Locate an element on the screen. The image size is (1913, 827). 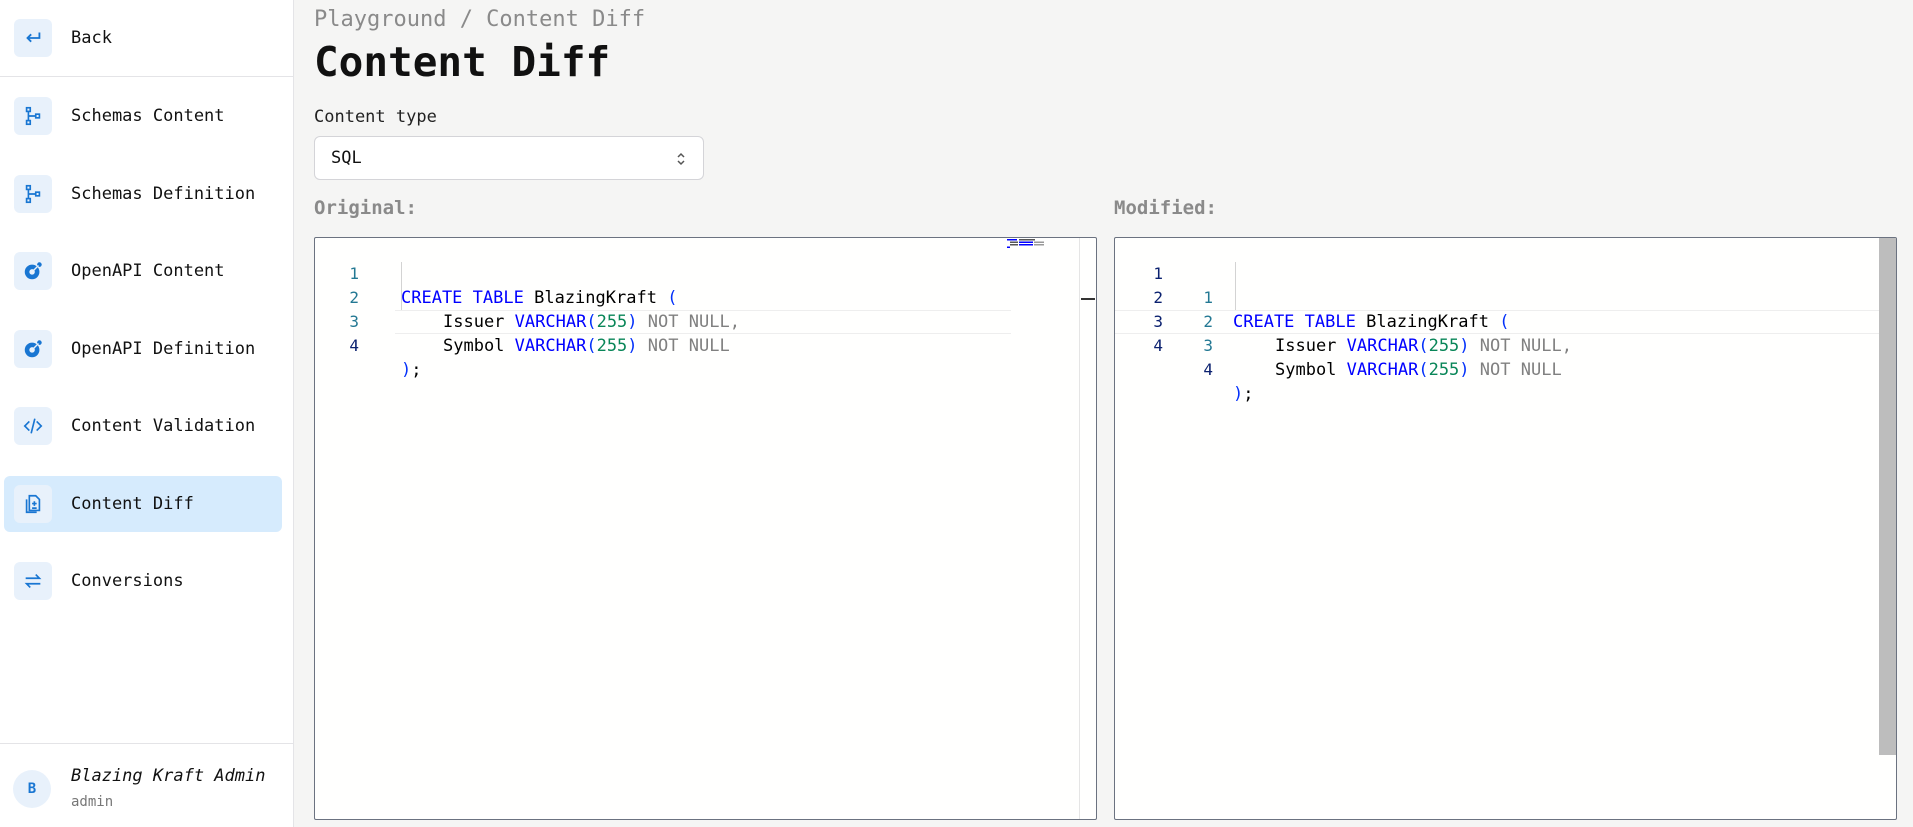
original-line-number: 4 is located at coordinates (1158, 345).